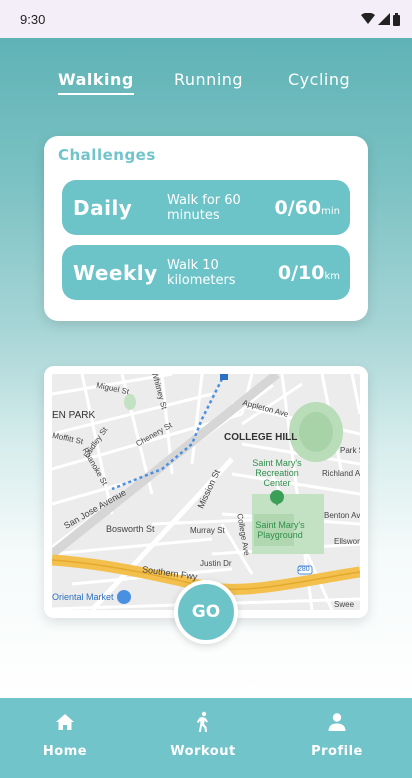 Image resolution: width=412 pixels, height=778 pixels. I want to click on map-label-oriental-market: Oriental Market, so click(83, 597).